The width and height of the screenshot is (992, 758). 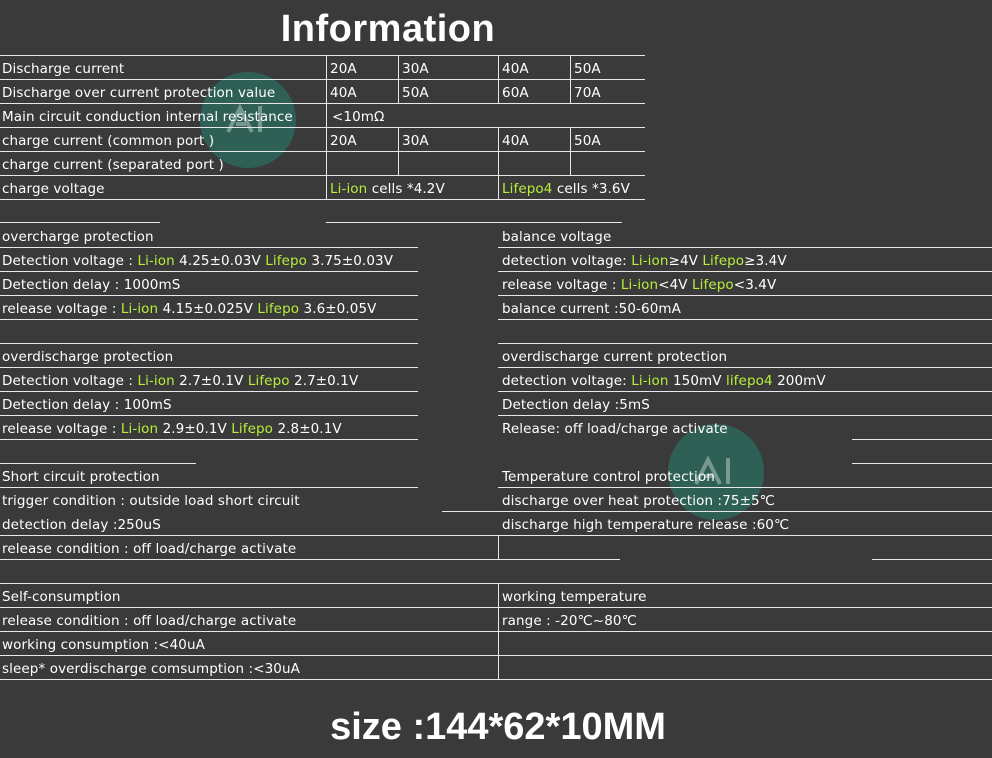 What do you see at coordinates (515, 69) in the screenshot?
I see `discharge-current-value: 40A` at bounding box center [515, 69].